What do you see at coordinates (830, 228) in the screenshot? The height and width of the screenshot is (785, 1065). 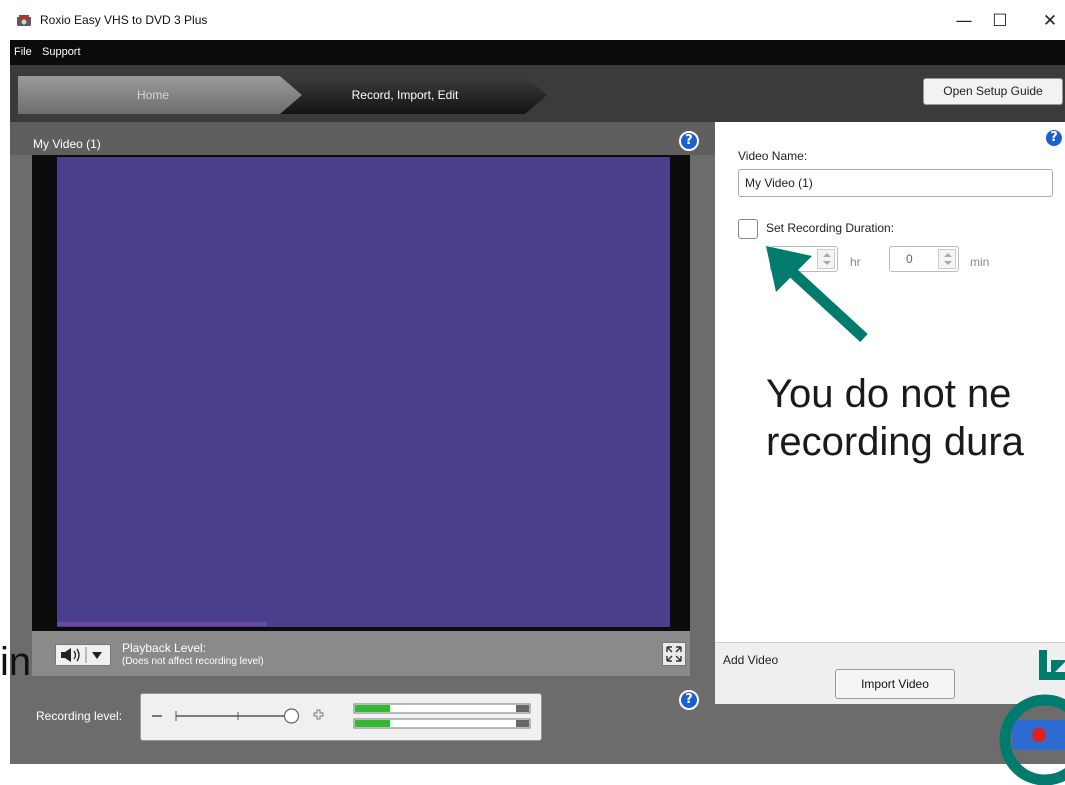 I see `set-recording-duration-label: Set Recording Duration:` at bounding box center [830, 228].